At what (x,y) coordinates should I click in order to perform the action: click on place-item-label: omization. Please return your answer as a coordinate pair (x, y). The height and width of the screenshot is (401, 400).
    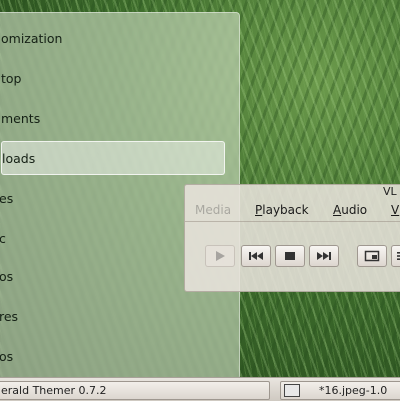
    Looking at the image, I should click on (32, 38).